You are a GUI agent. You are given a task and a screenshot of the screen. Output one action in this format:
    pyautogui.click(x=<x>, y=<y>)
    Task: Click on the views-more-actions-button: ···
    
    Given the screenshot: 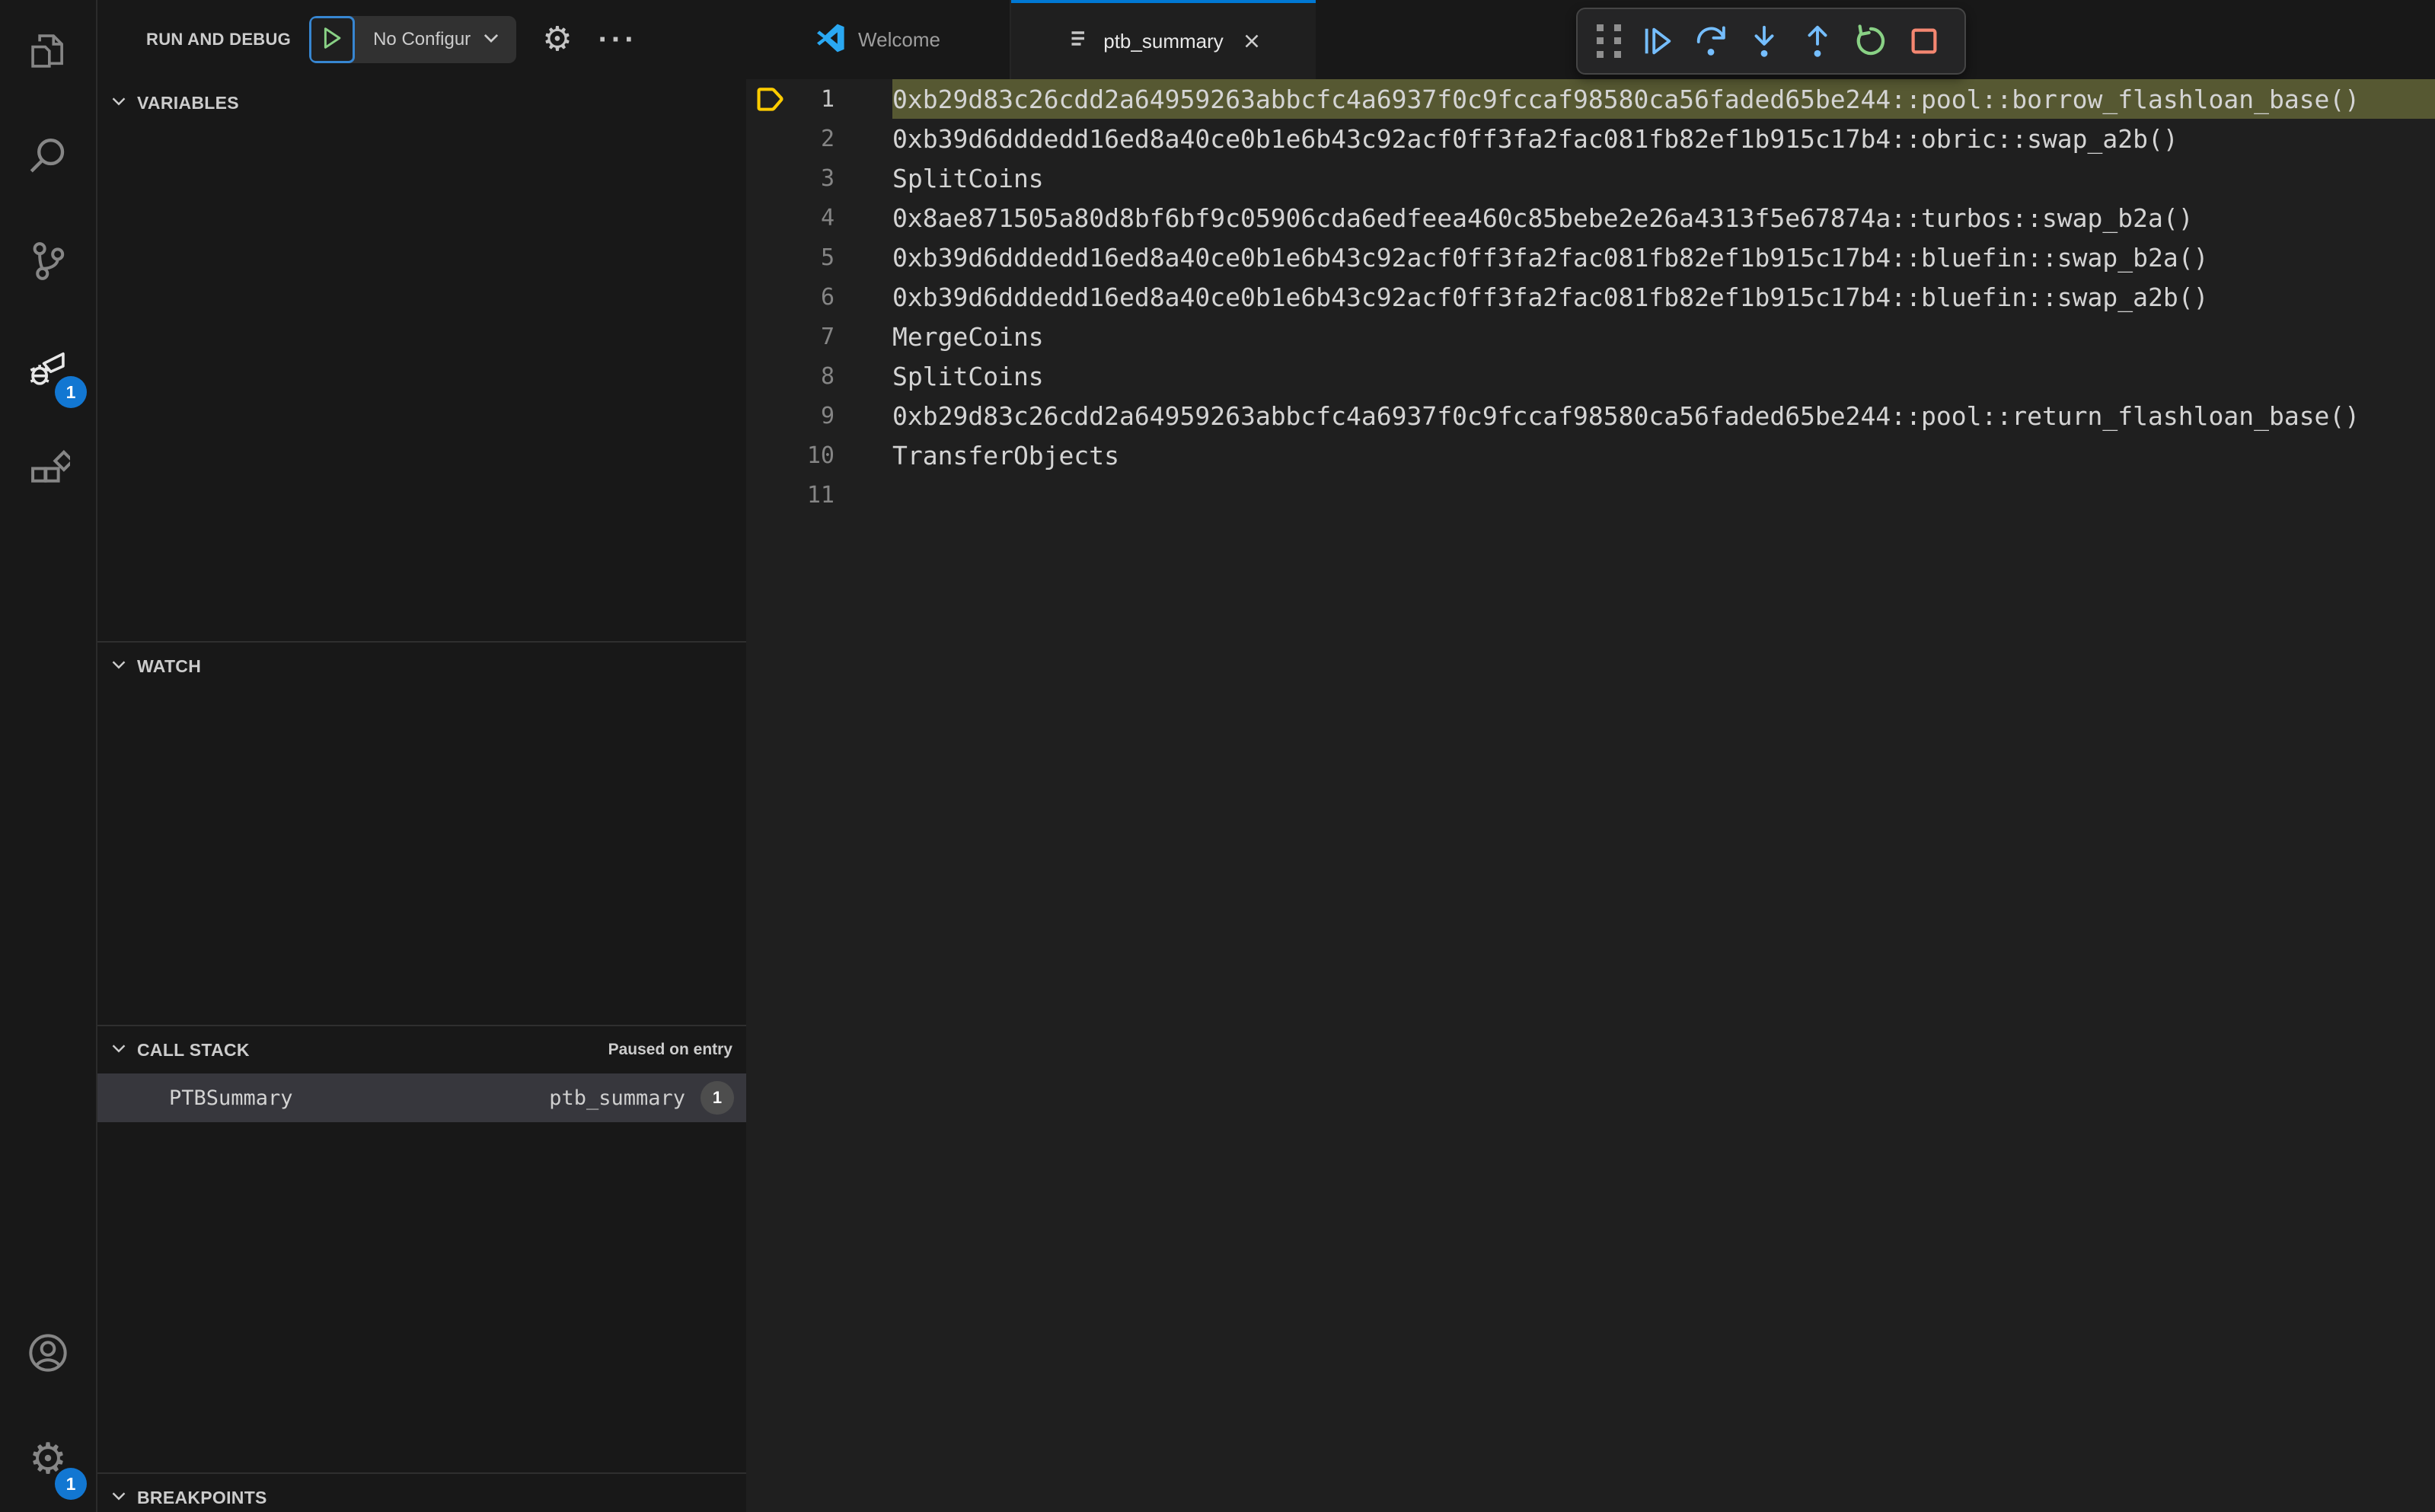 What is the action you would take?
    pyautogui.click(x=618, y=39)
    